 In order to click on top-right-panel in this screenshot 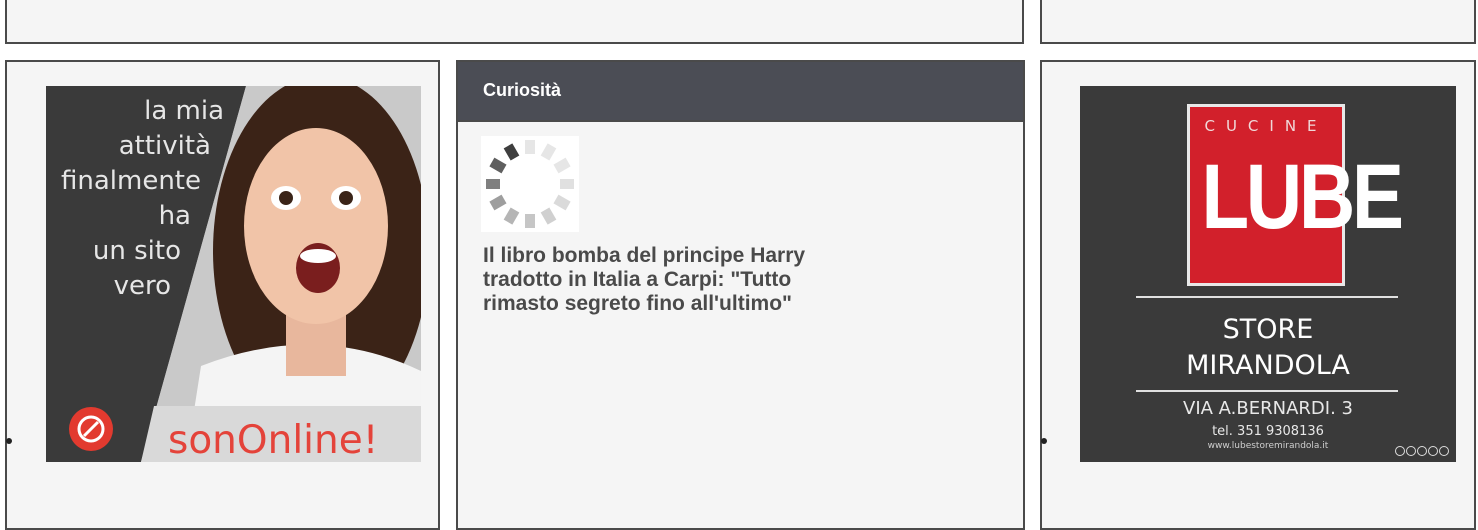, I will do `click(1258, 22)`.